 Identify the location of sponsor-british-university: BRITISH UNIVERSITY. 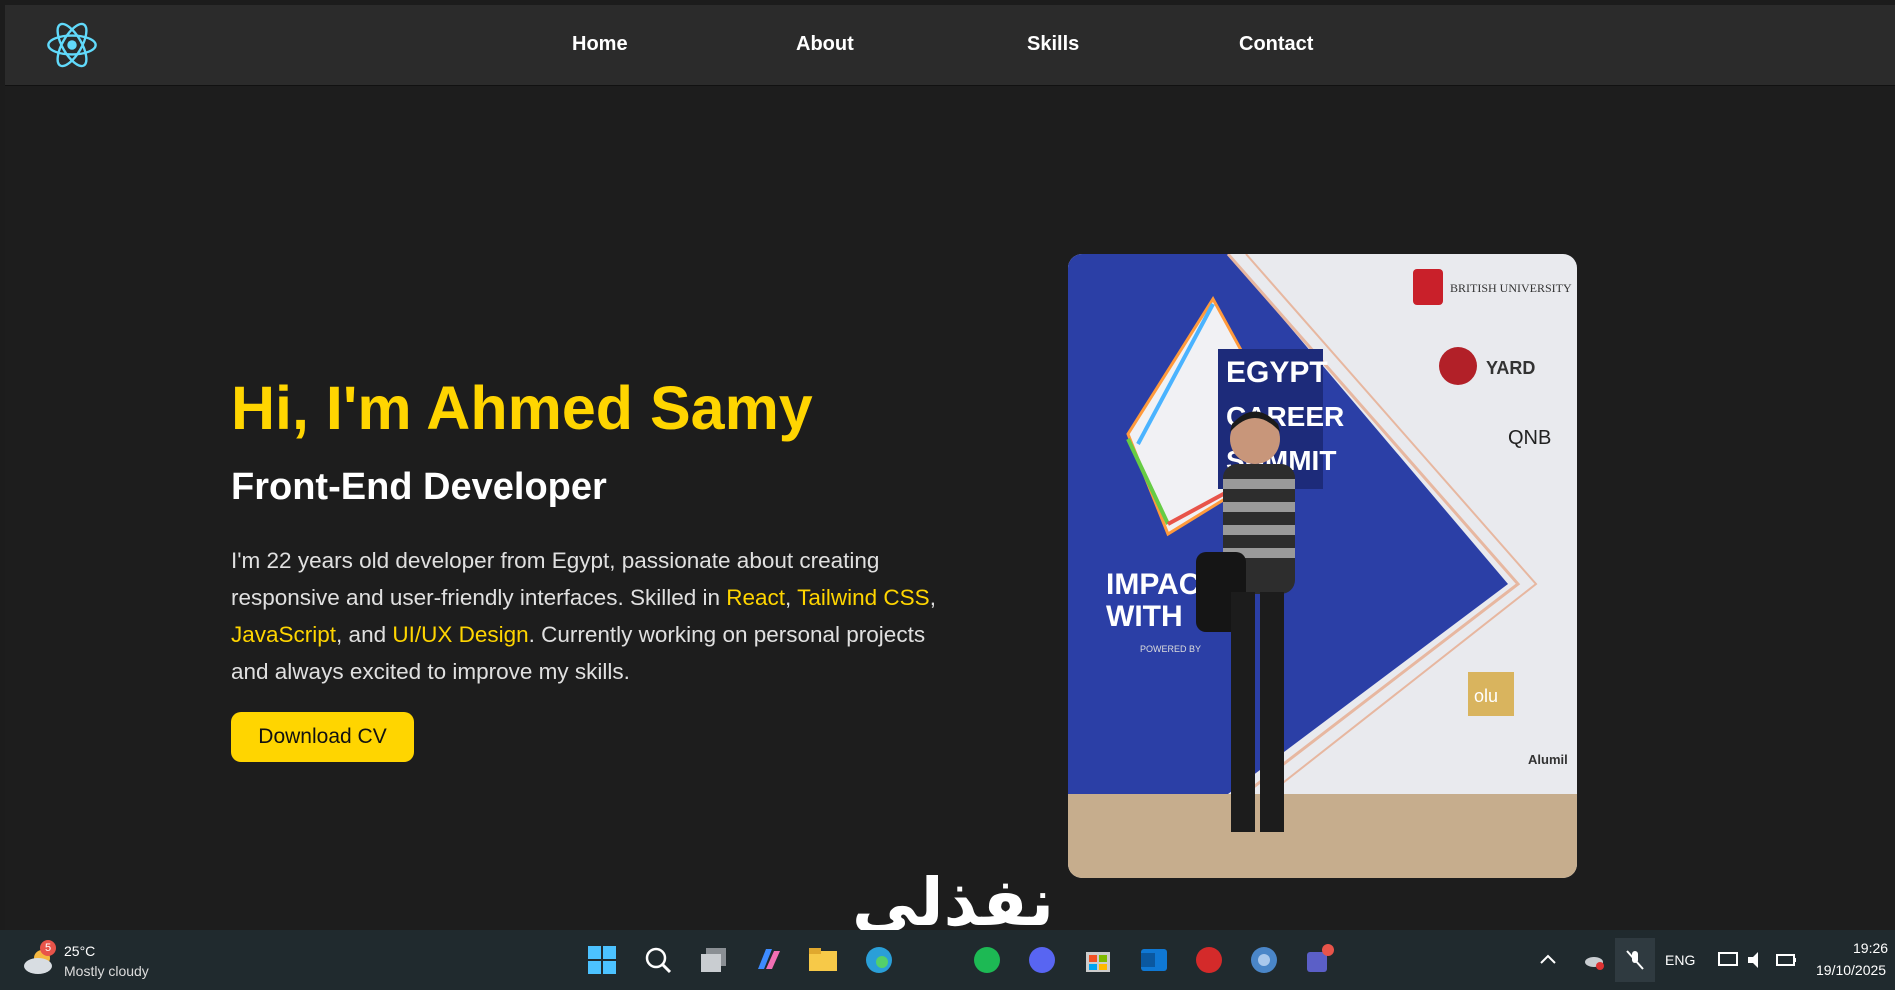
(1511, 288).